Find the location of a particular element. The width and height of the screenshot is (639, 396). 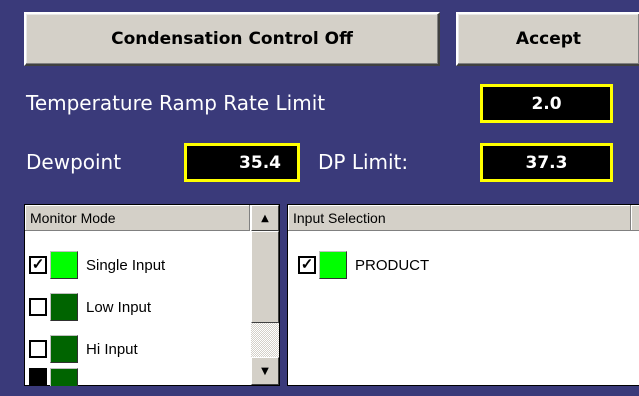

accept-button: Accept is located at coordinates (547, 39).